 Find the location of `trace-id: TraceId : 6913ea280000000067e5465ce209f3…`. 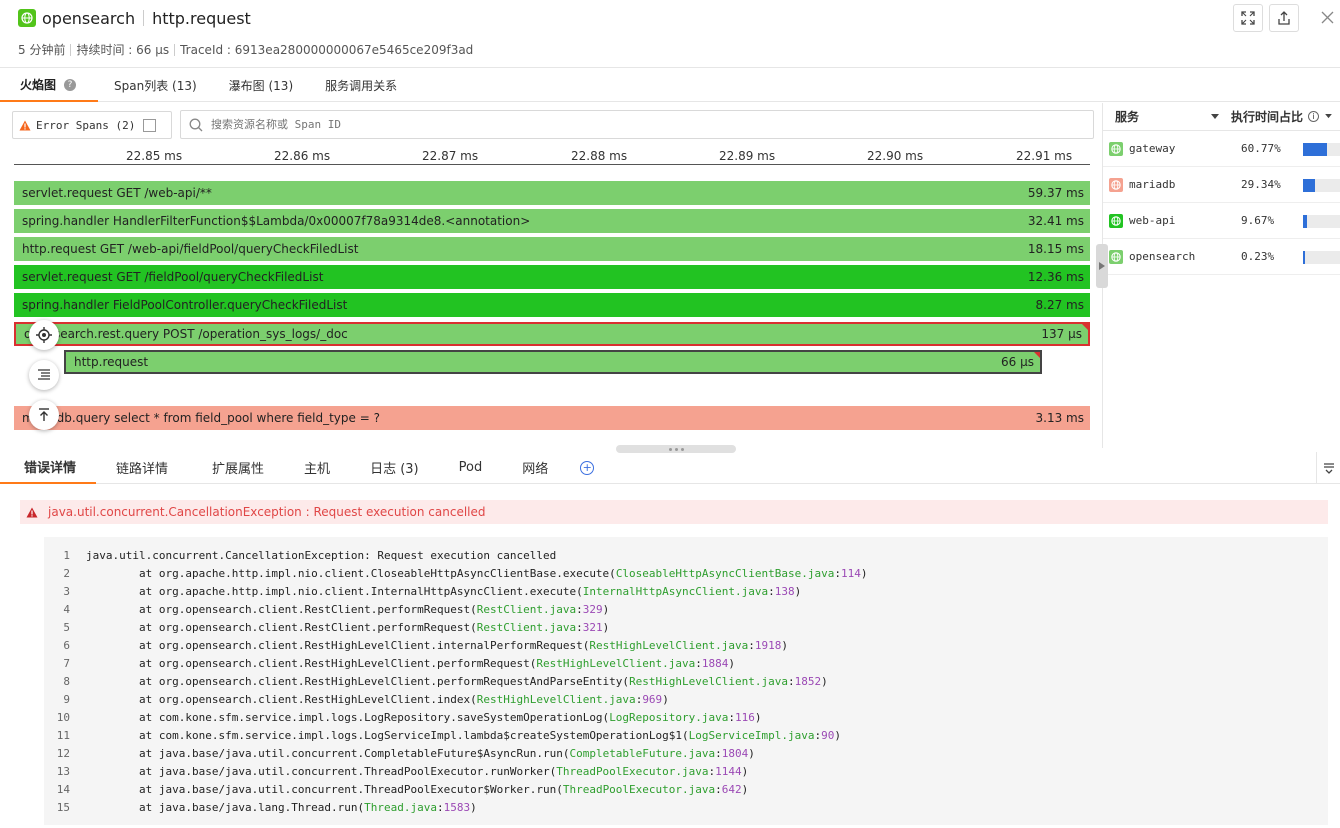

trace-id: TraceId : 6913ea280000000067e5465ce209f3… is located at coordinates (327, 49).